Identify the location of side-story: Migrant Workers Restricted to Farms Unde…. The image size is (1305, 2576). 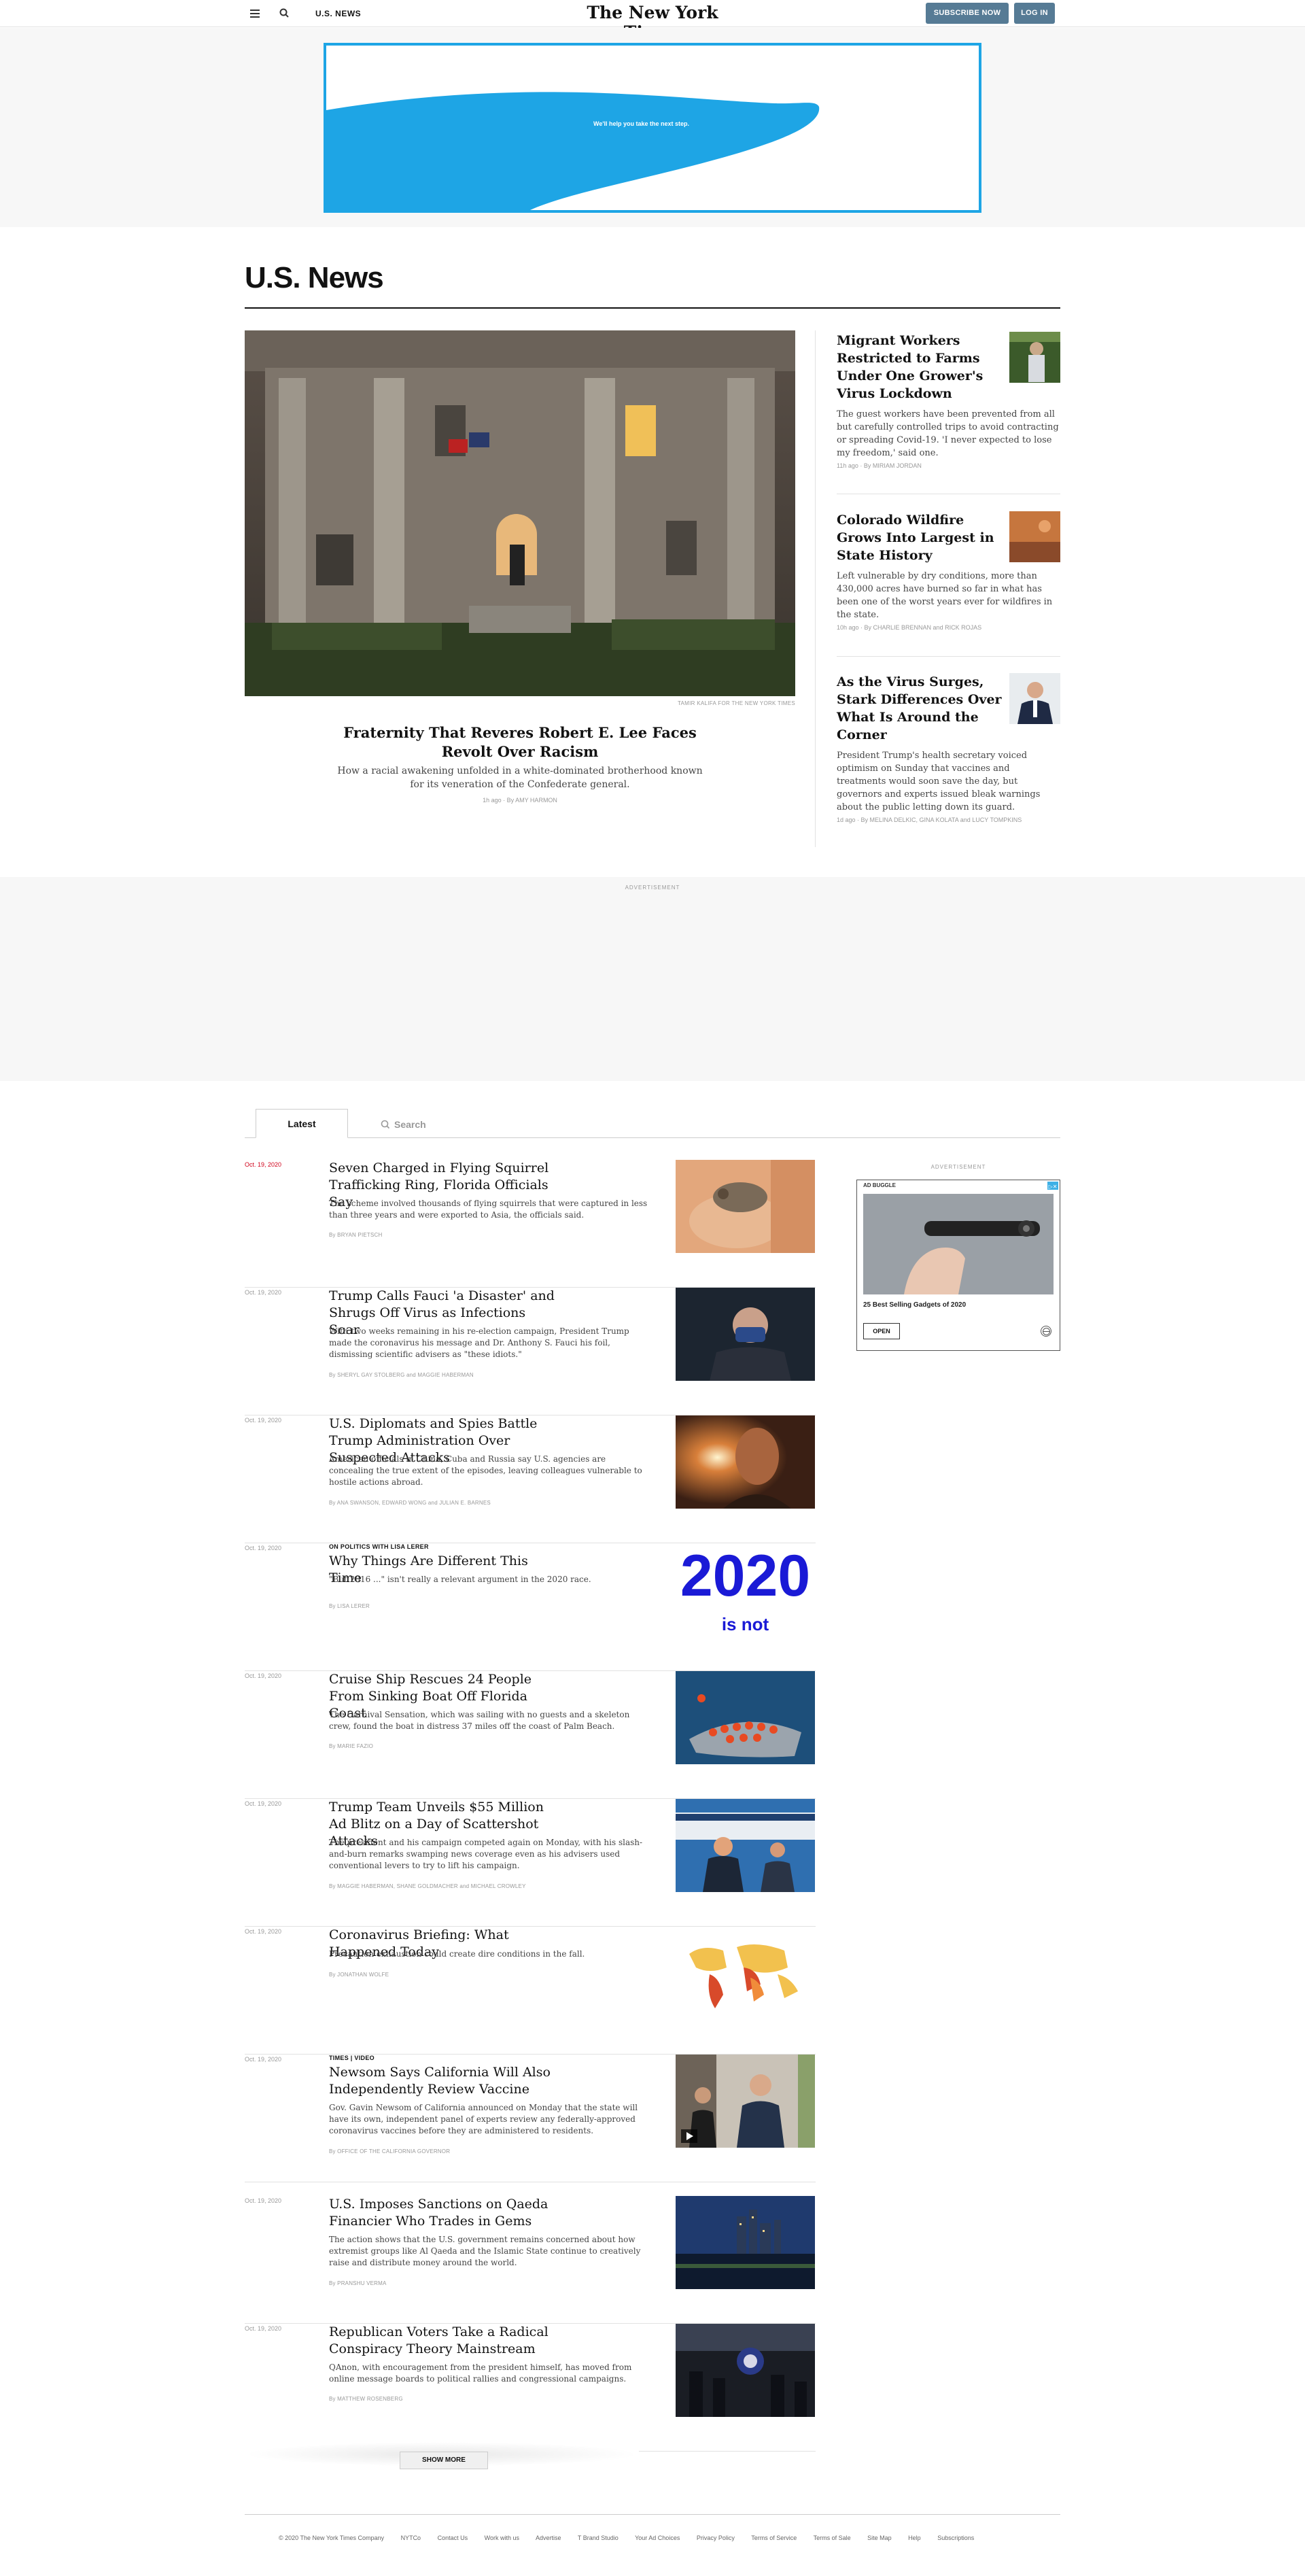
(948, 400).